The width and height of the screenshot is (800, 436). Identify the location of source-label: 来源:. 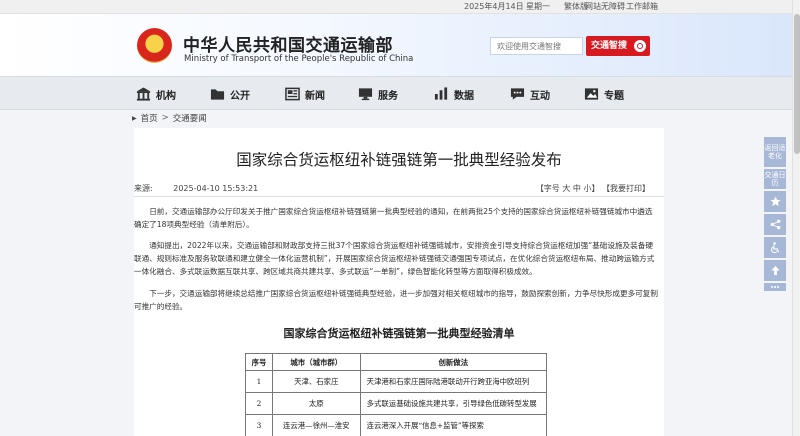
(143, 188).